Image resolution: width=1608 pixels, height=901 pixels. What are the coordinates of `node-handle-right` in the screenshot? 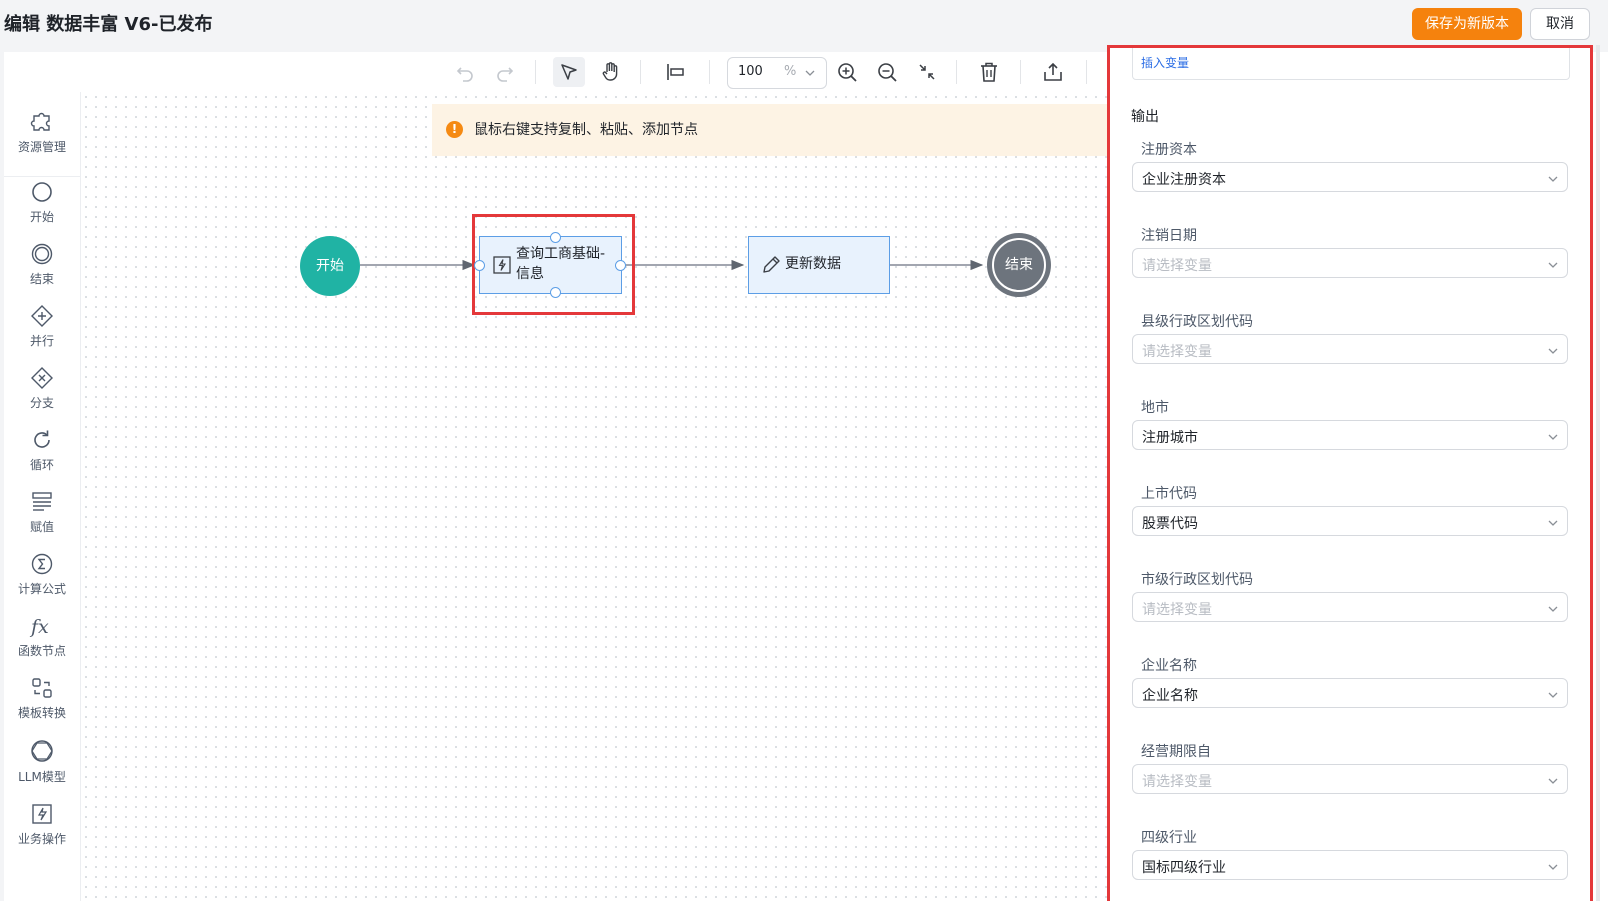 It's located at (620, 265).